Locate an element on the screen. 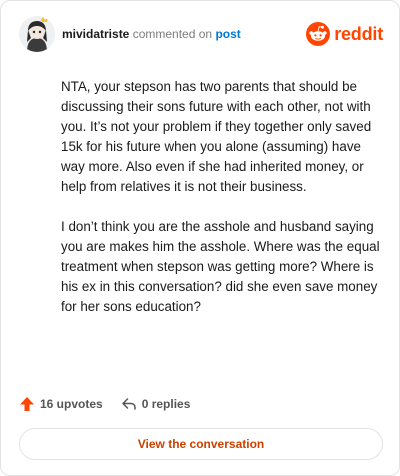  replies-stat: 0 replies is located at coordinates (156, 404).